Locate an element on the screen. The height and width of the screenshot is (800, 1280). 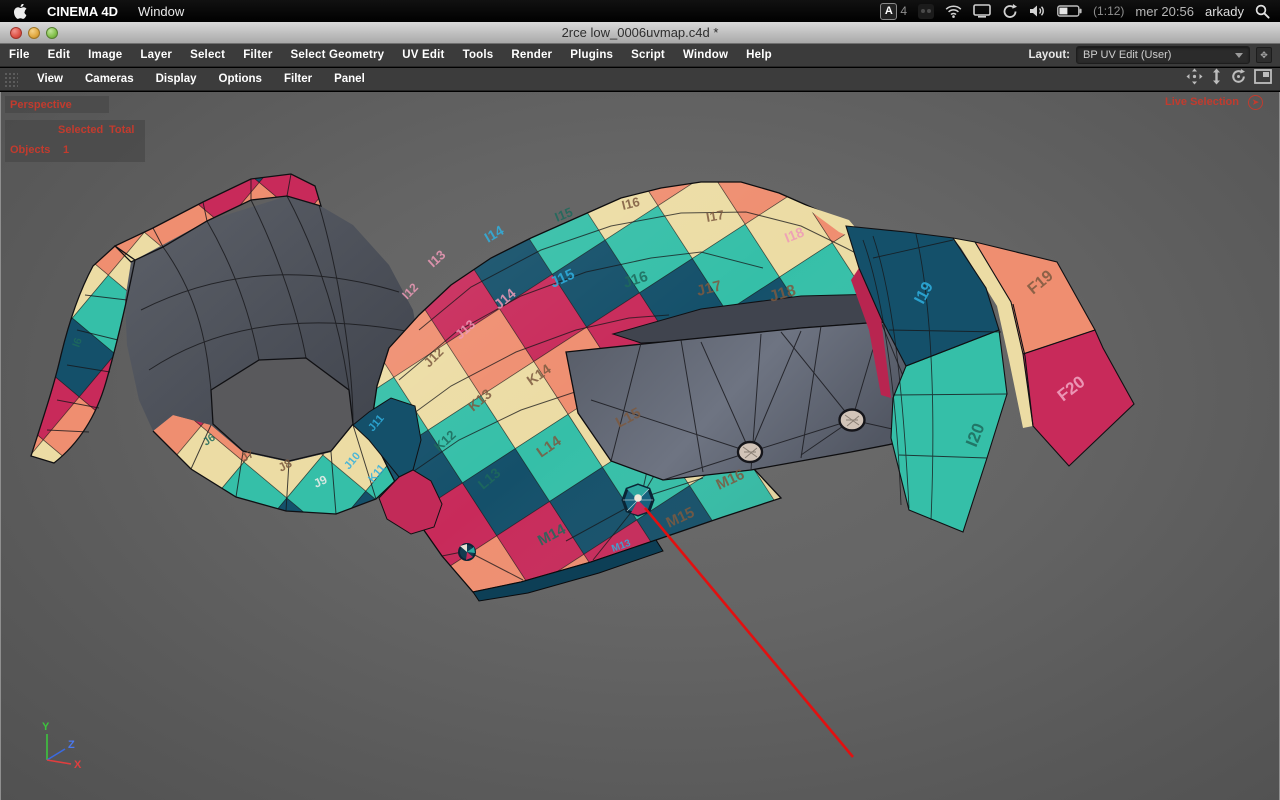
stats-col-total: Total is located at coordinates (122, 130).